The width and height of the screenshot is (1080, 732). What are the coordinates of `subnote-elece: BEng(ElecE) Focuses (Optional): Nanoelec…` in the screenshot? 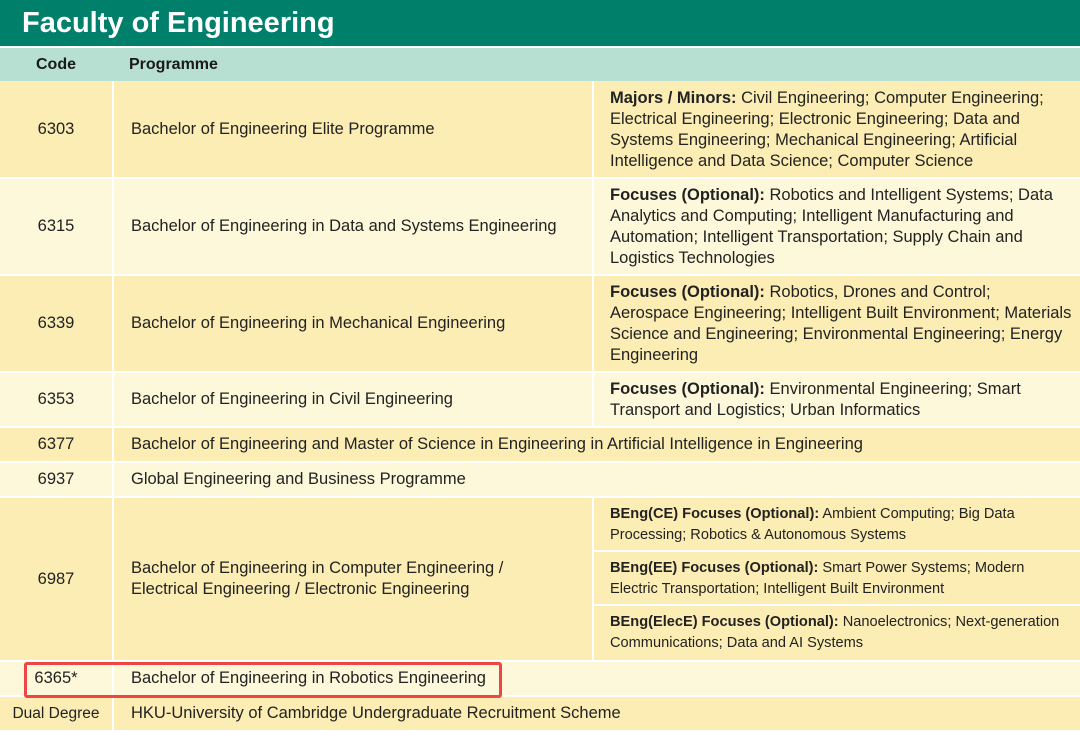 It's located at (837, 633).